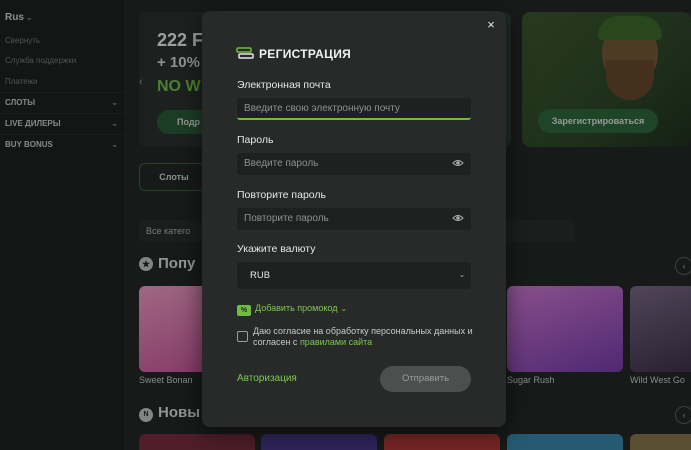 The image size is (691, 450). I want to click on currency-select: RUB ⌄, so click(354, 275).